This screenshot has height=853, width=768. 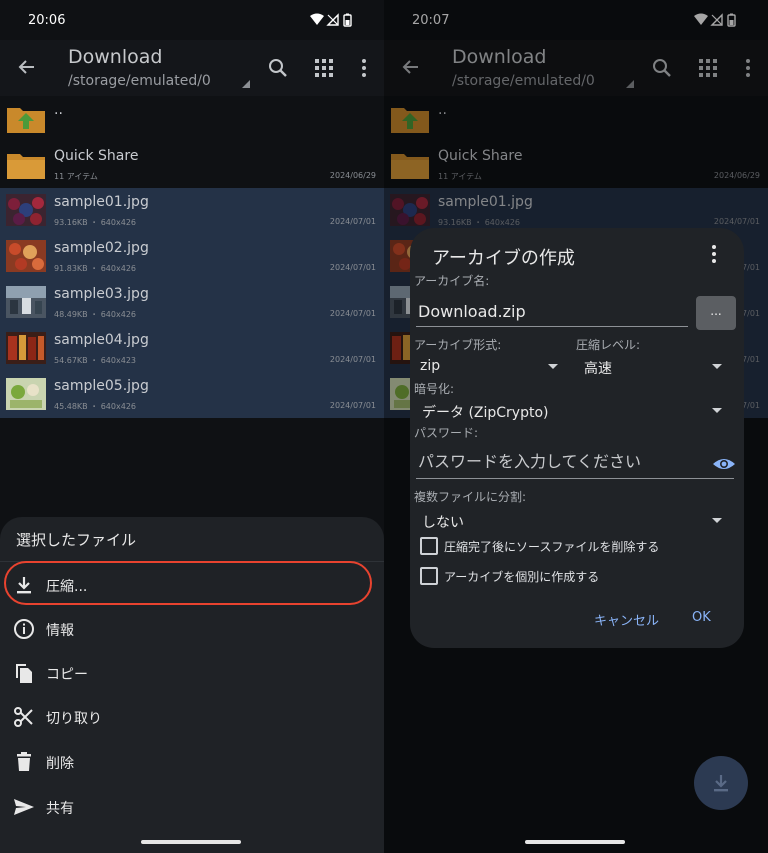 What do you see at coordinates (192, 119) in the screenshot?
I see `list-item-parent: ..` at bounding box center [192, 119].